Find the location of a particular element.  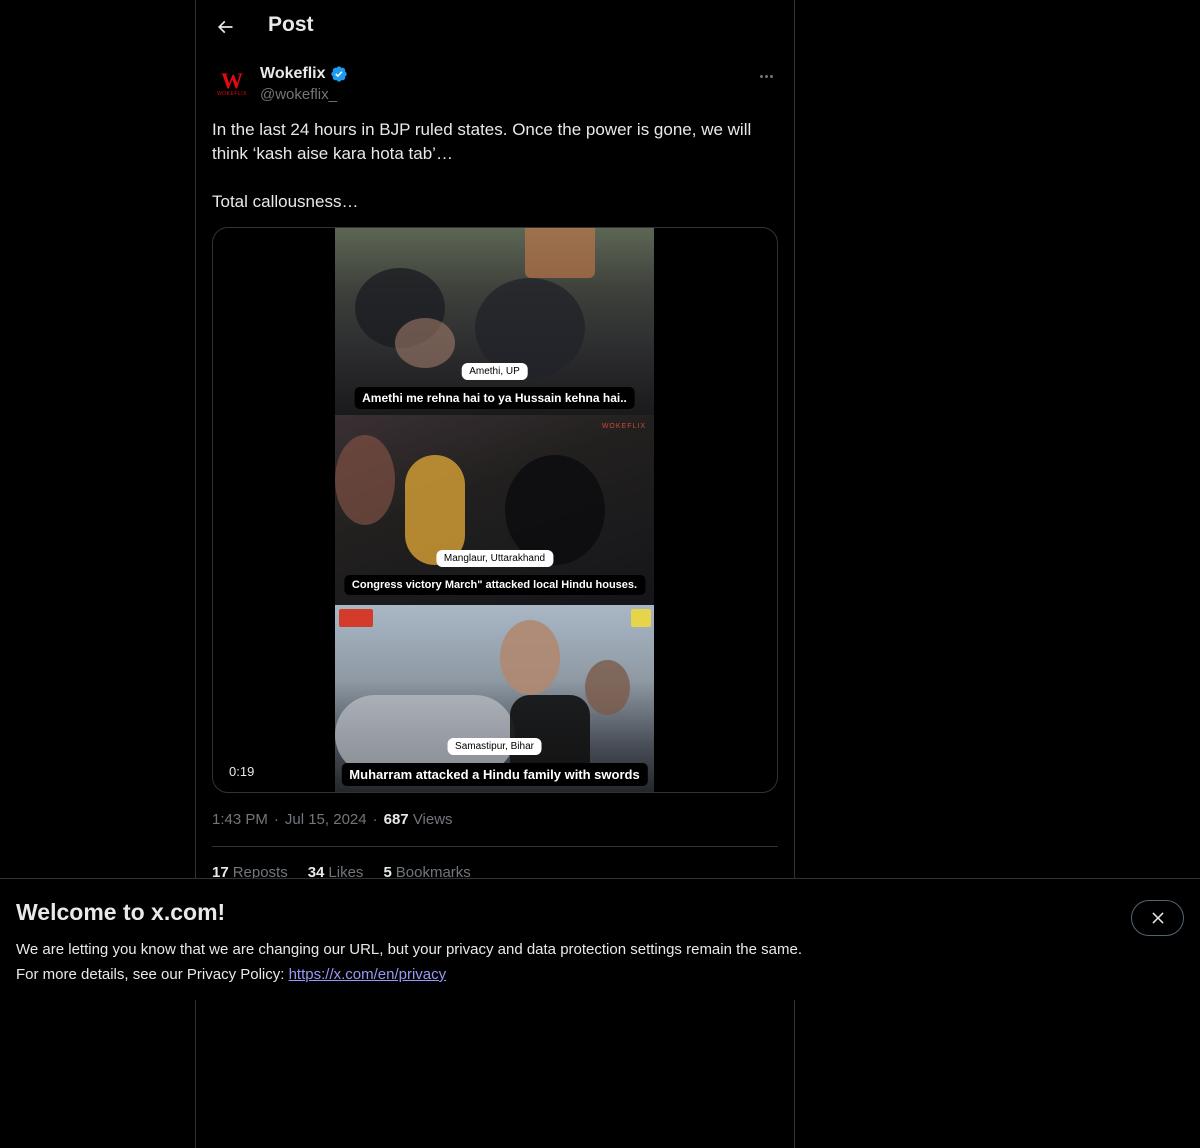

post-meta: 1:43 PM · Jul 15, 2024 · 687 Views is located at coordinates (332, 819).